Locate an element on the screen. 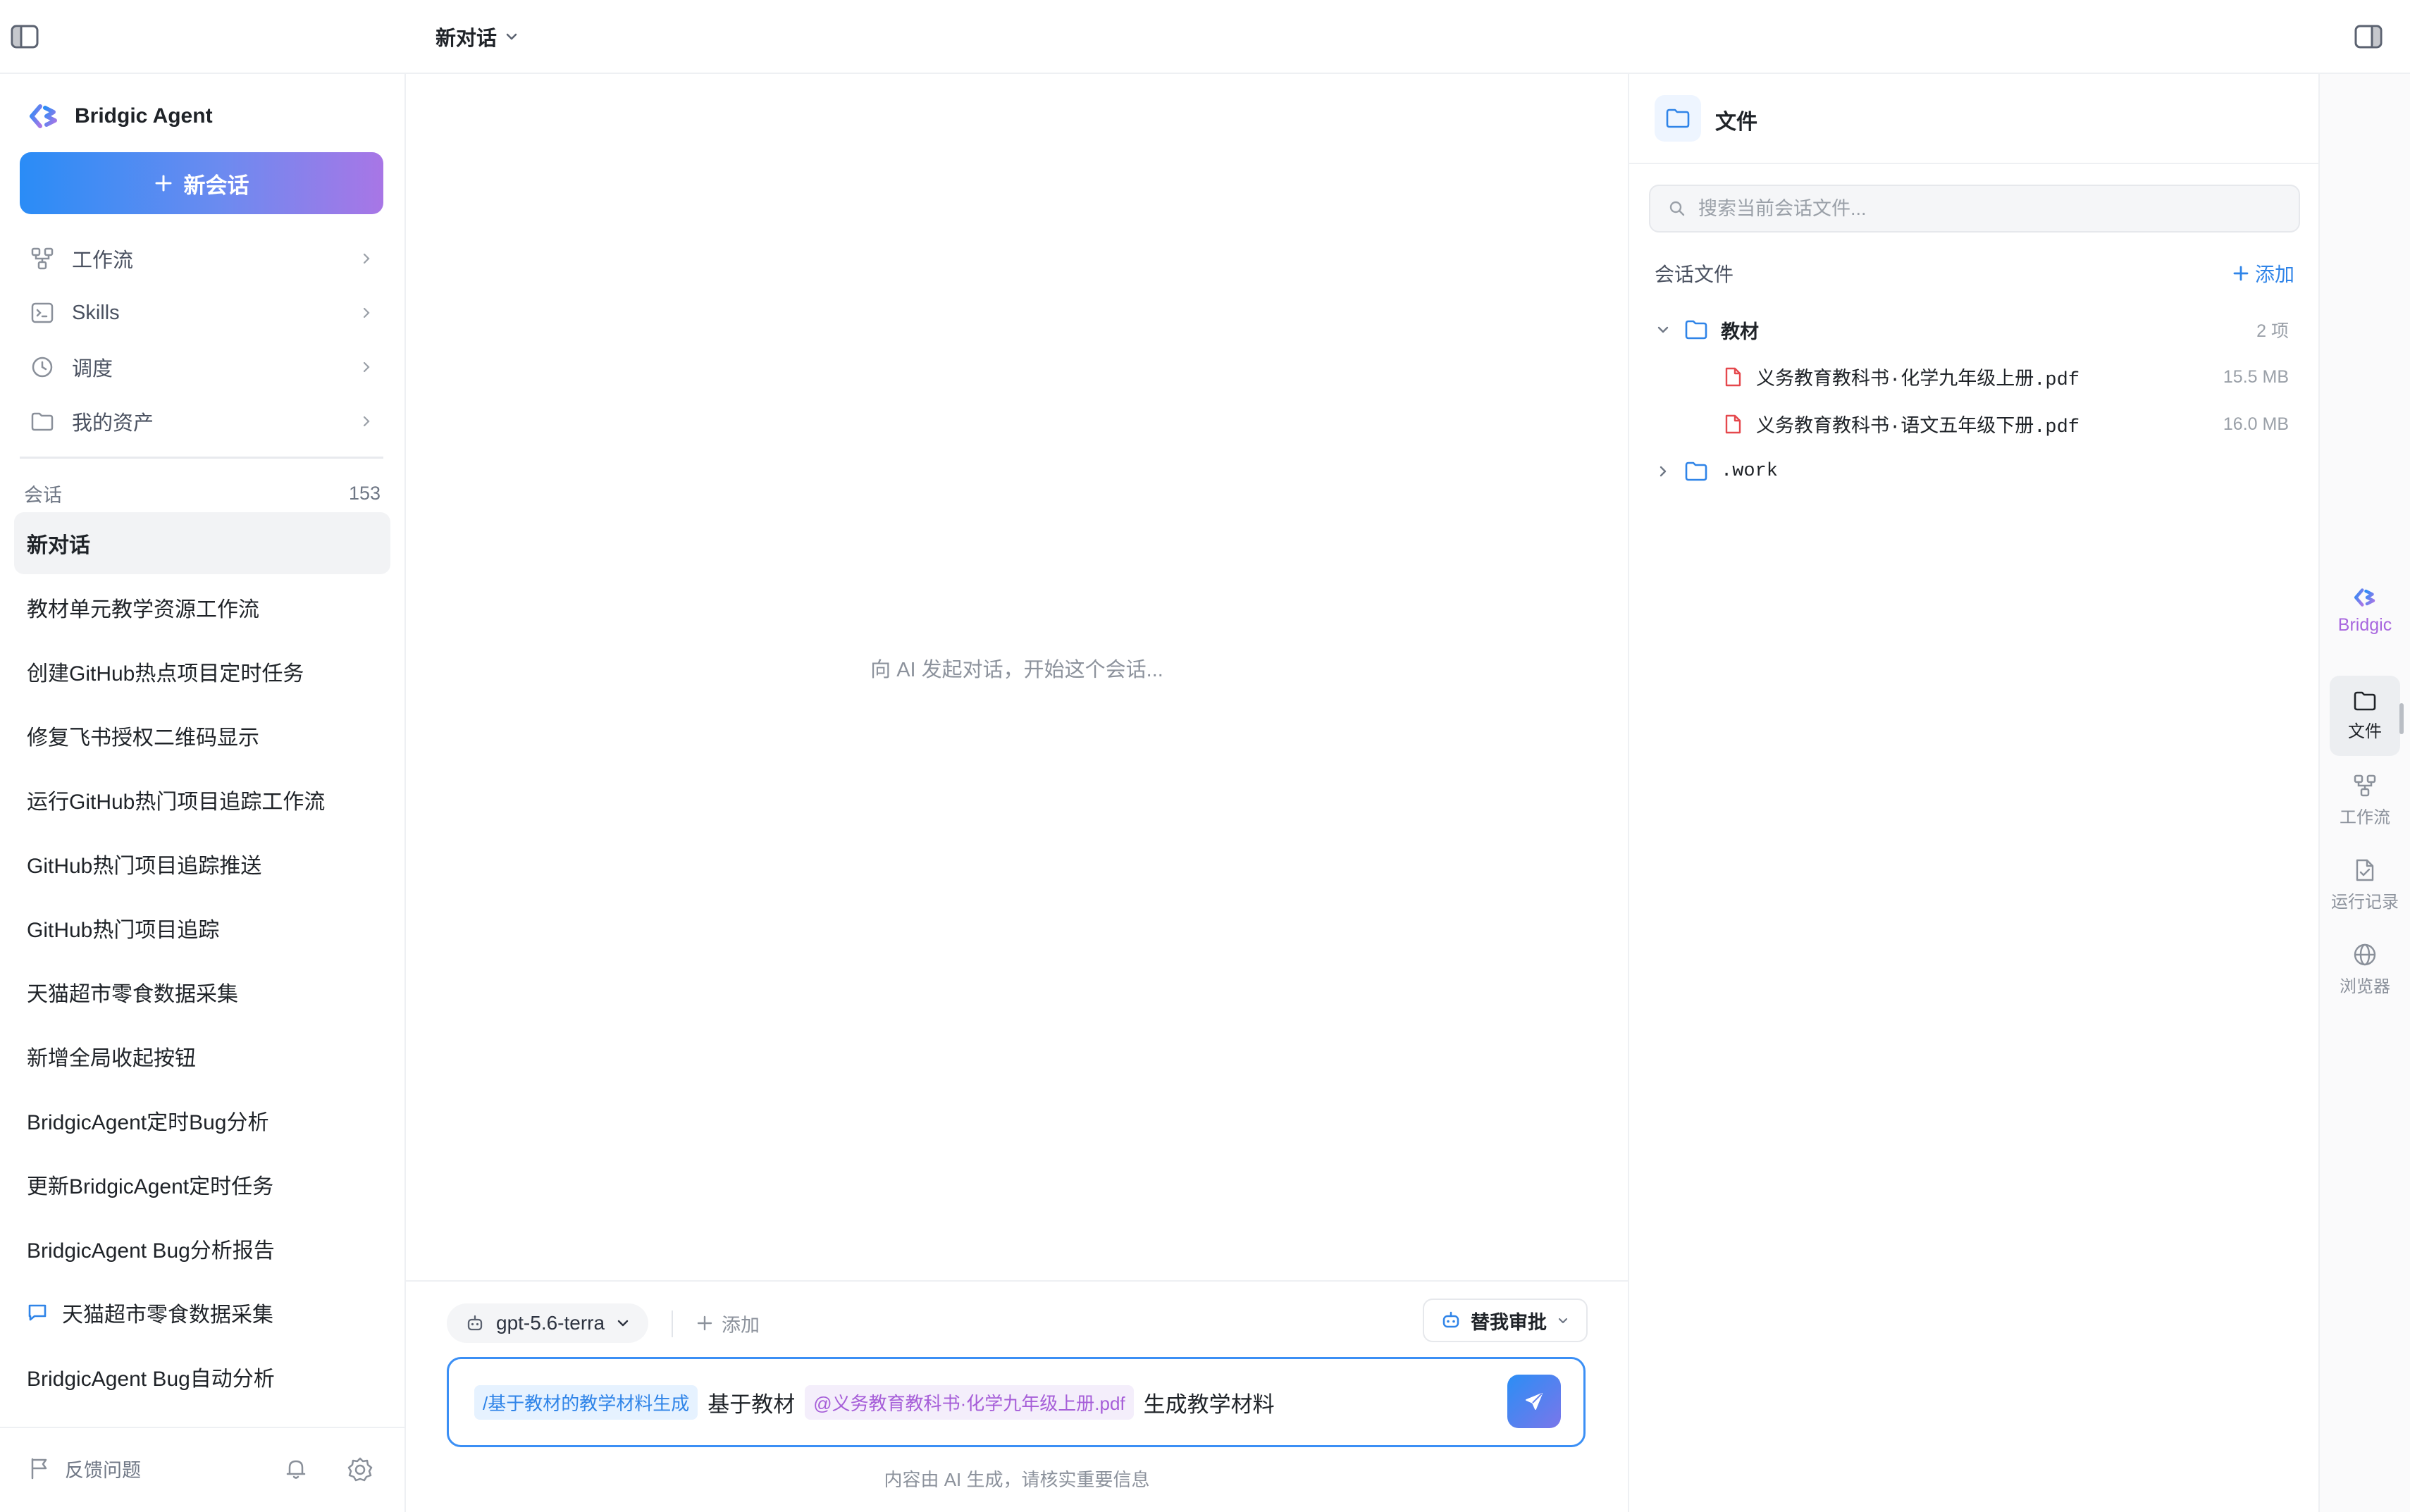  conversations-header: 会话 153 is located at coordinates (203, 493).